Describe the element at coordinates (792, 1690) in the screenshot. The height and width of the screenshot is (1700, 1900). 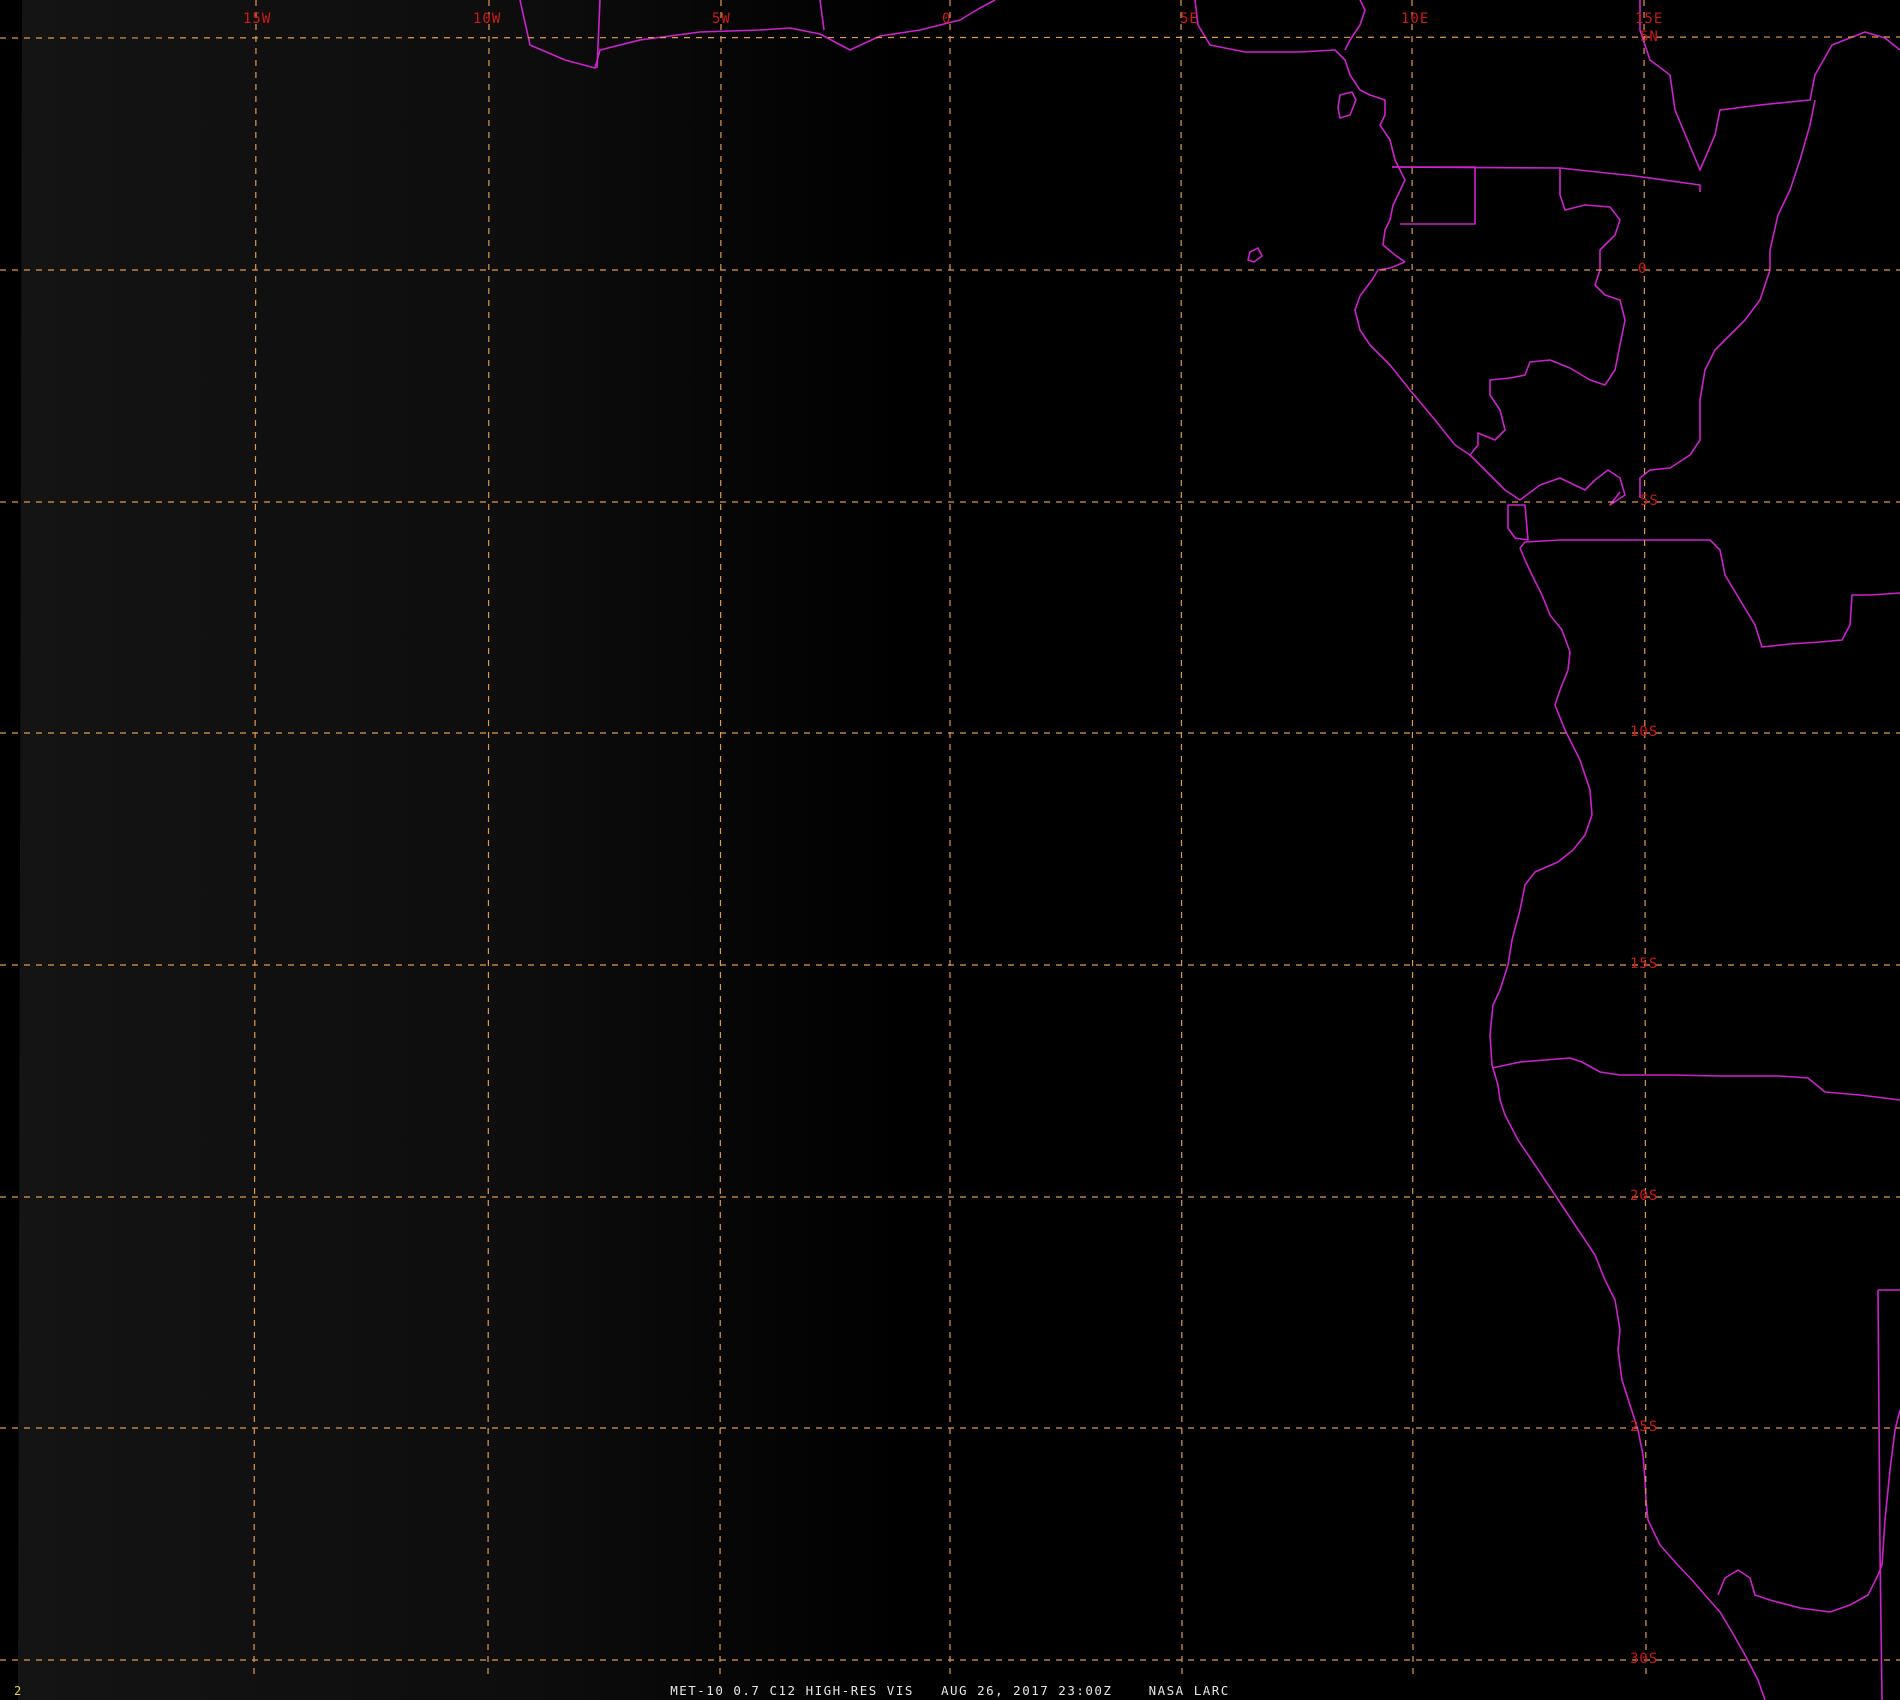
I see `caption-product: MET-10 0.7 C12 HIGH-RES VIS` at that location.